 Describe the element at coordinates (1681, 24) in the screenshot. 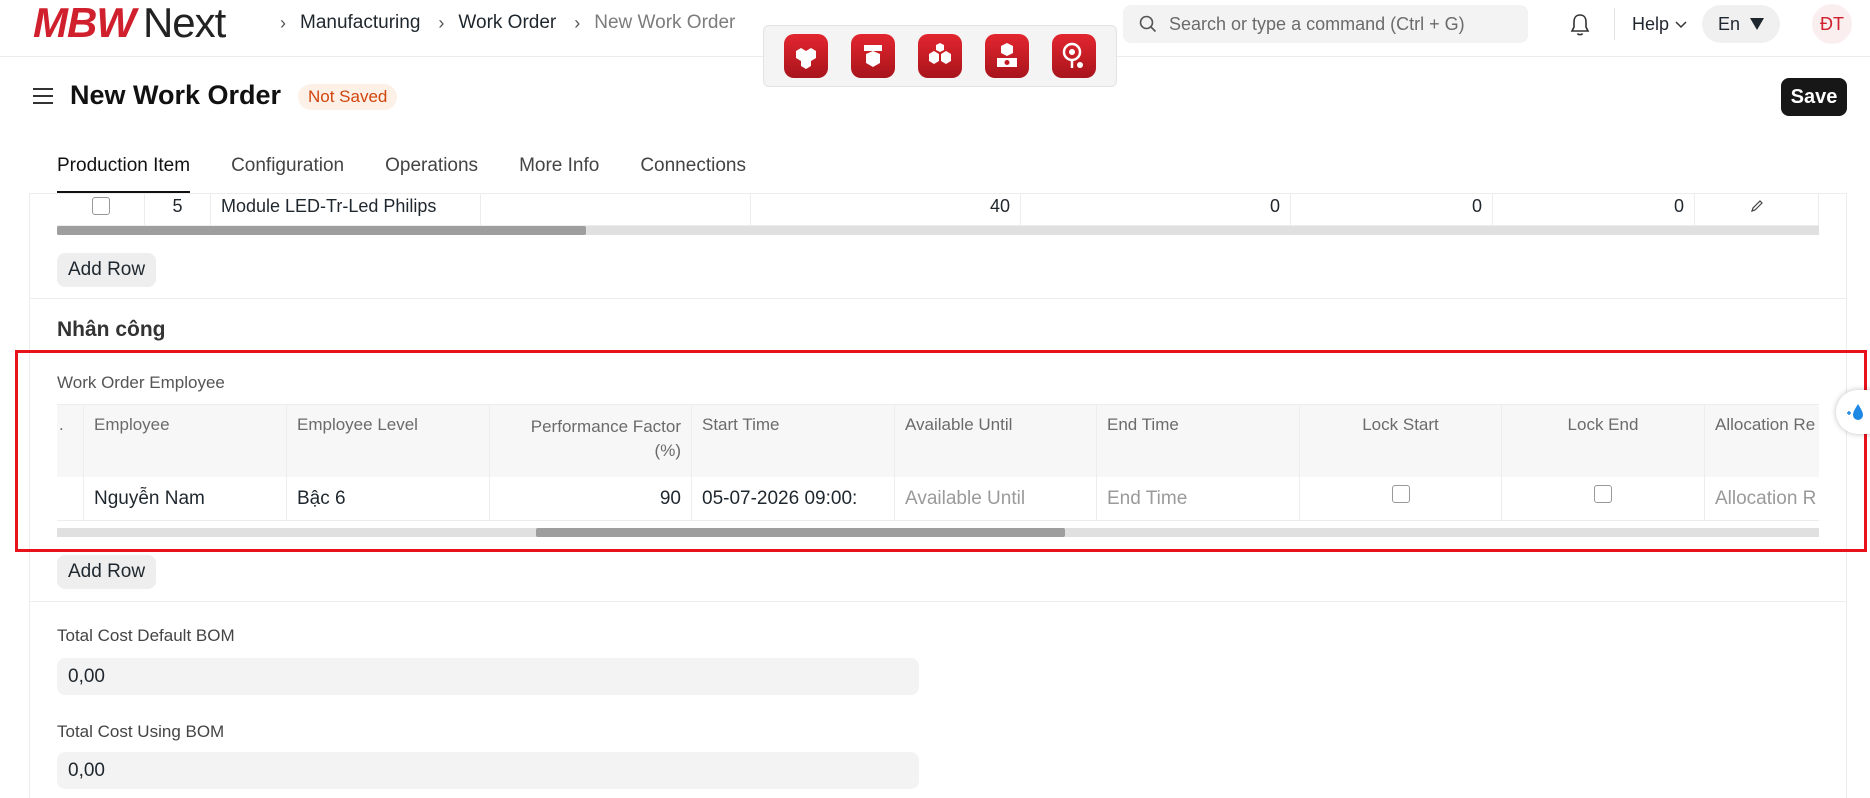

I see `chevron-down-icon` at that location.